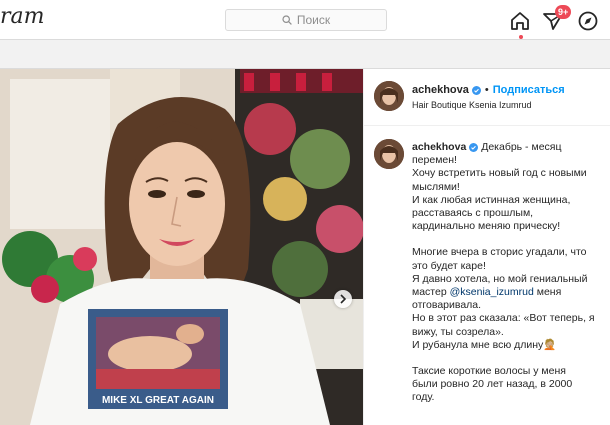 The height and width of the screenshot is (425, 610). I want to click on header-user-line: achekhova • Подписаться, so click(488, 90).